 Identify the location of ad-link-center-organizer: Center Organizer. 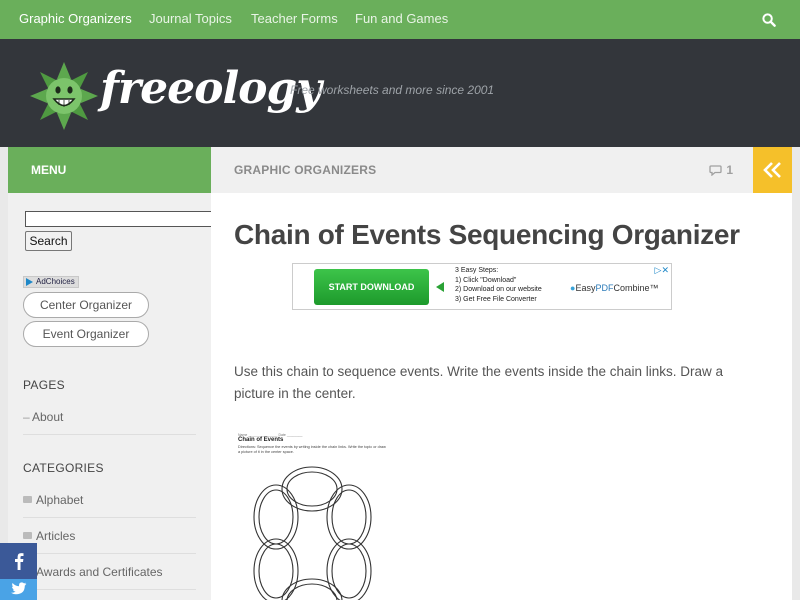
(86, 305).